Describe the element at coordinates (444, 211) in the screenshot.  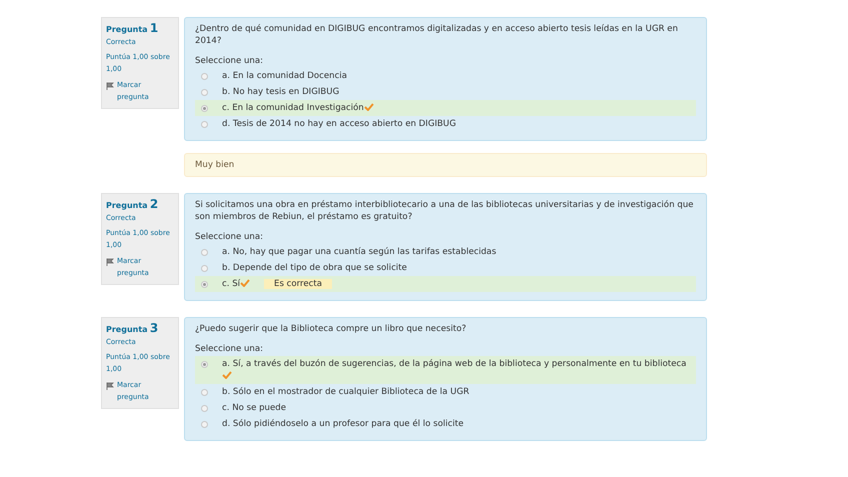
I see `question-text: Si solicitamos una obra en préstamo interbibliotecario a una de las bibliotecas universitarias y de investigación que son miembros de Rebiun, el préstamo es gratuito?` at that location.